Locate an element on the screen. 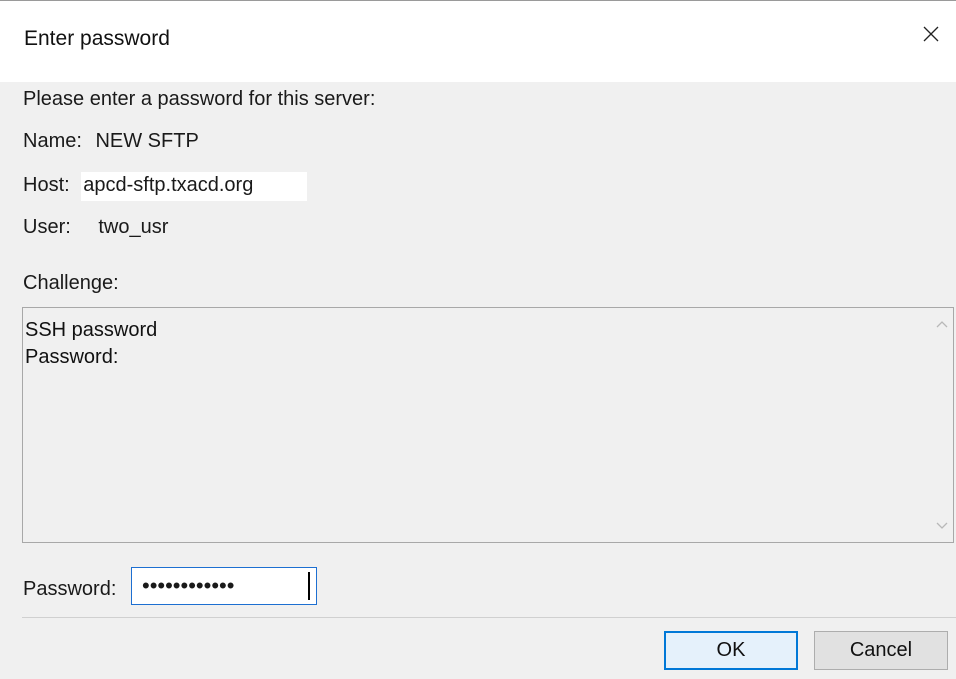 This screenshot has width=956, height=679. text-caret is located at coordinates (309, 586).